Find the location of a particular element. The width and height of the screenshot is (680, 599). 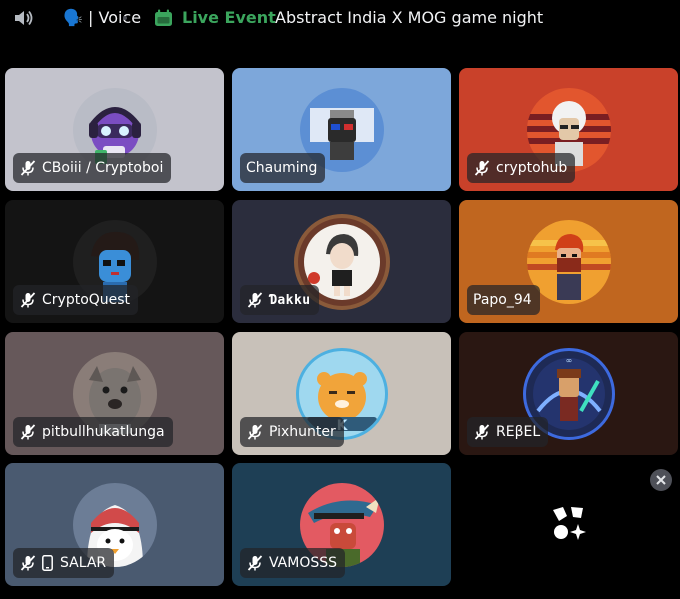

participant-tile: pitbullhukatlunga is located at coordinates (114, 393).